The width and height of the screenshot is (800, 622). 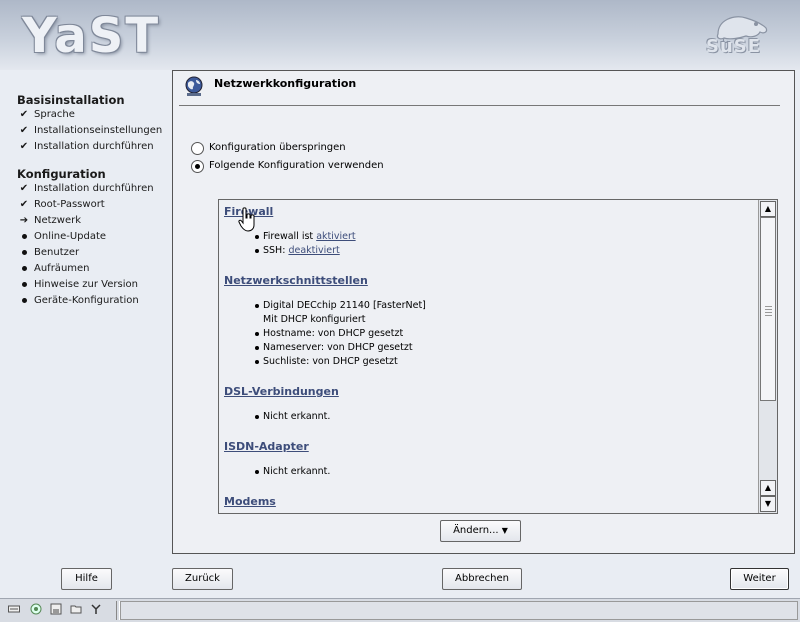 What do you see at coordinates (36, 609) in the screenshot?
I see `power-icon` at bounding box center [36, 609].